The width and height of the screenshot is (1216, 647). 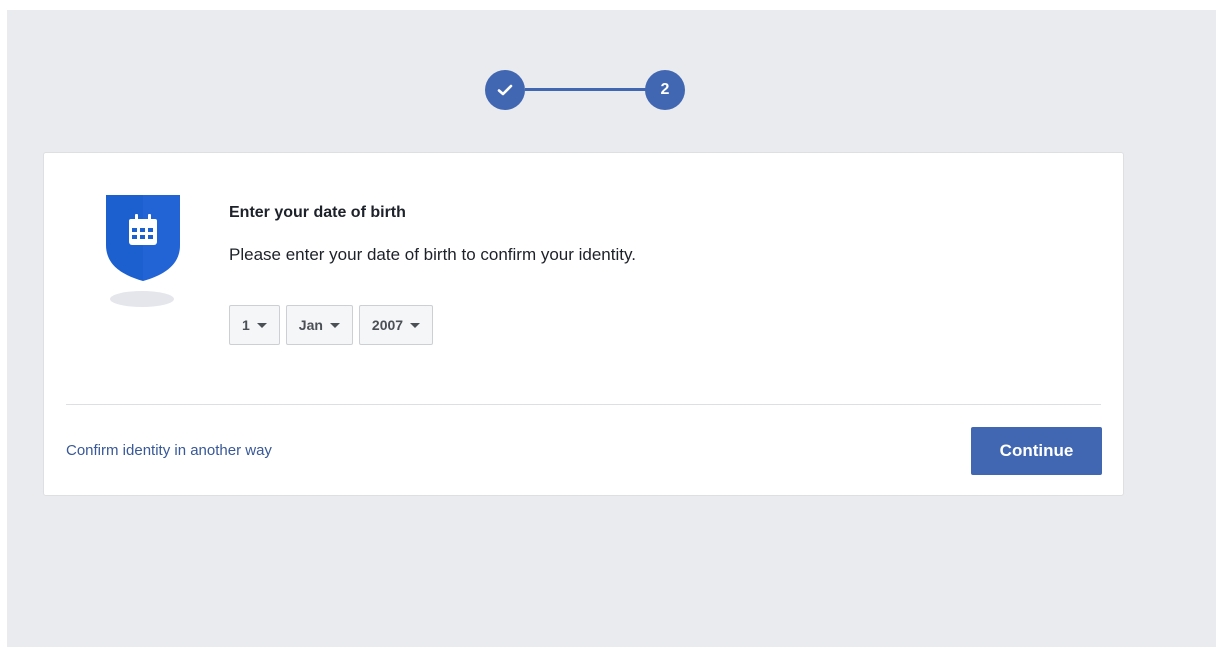 I want to click on card-title: Enter your date of birth, so click(x=317, y=212).